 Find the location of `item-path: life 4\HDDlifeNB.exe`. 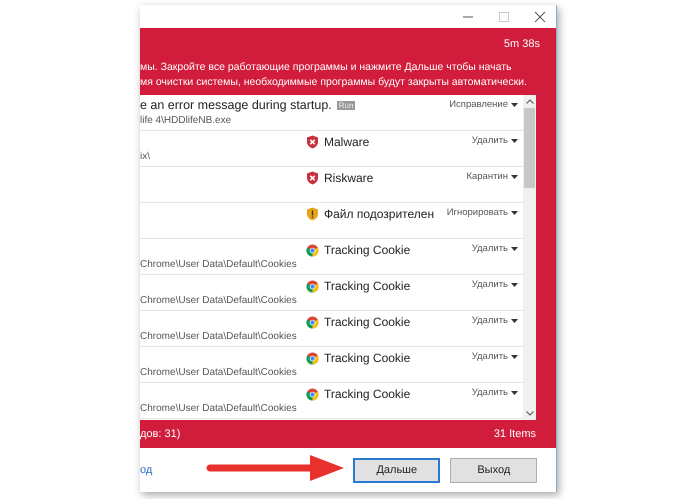

item-path: life 4\HDDlifeNB.exe is located at coordinates (186, 120).